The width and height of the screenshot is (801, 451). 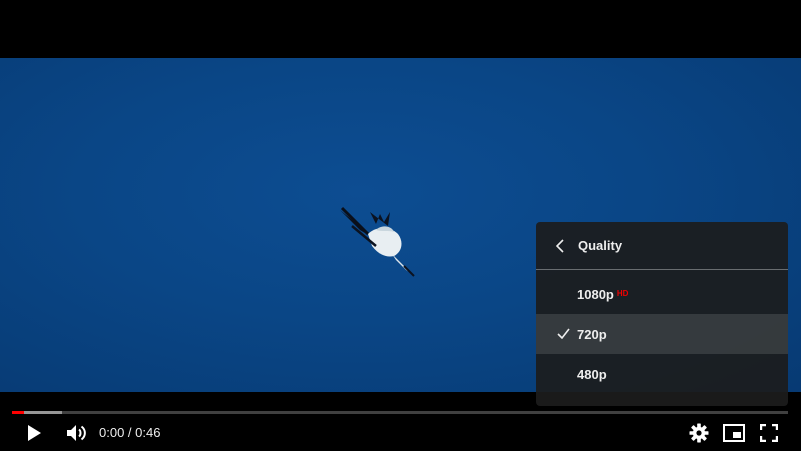 What do you see at coordinates (377, 241) in the screenshot?
I see `bird-image` at bounding box center [377, 241].